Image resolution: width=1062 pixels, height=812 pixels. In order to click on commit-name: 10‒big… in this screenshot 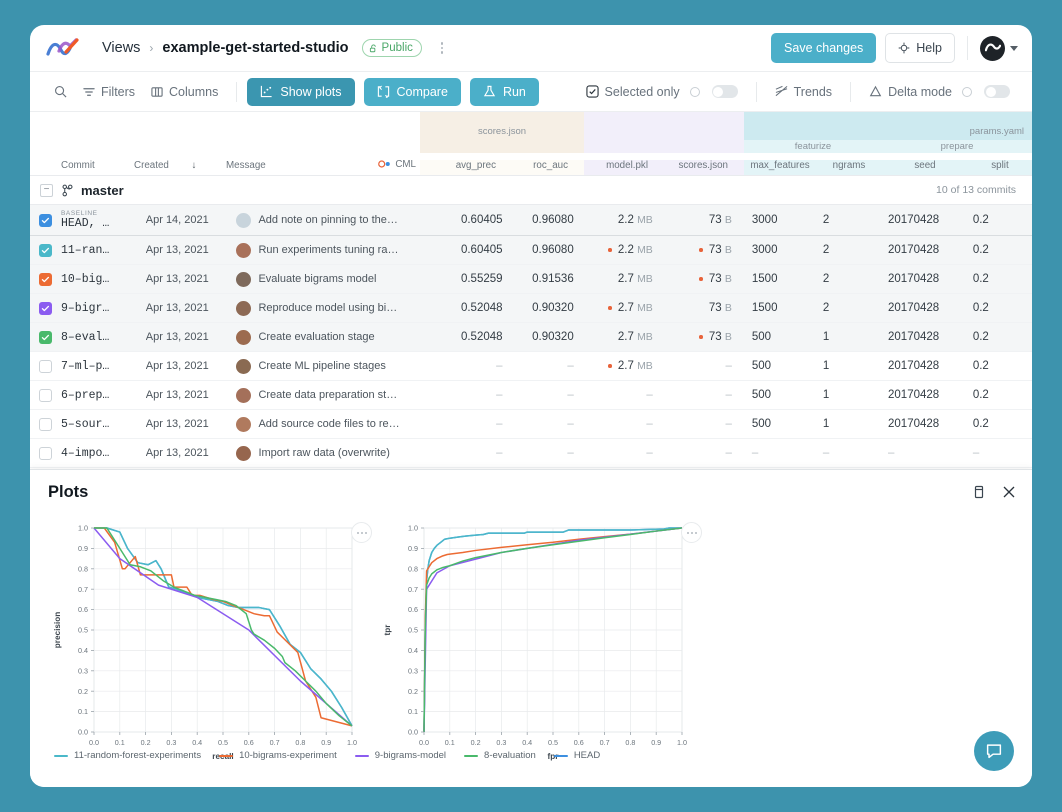, I will do `click(85, 279)`.